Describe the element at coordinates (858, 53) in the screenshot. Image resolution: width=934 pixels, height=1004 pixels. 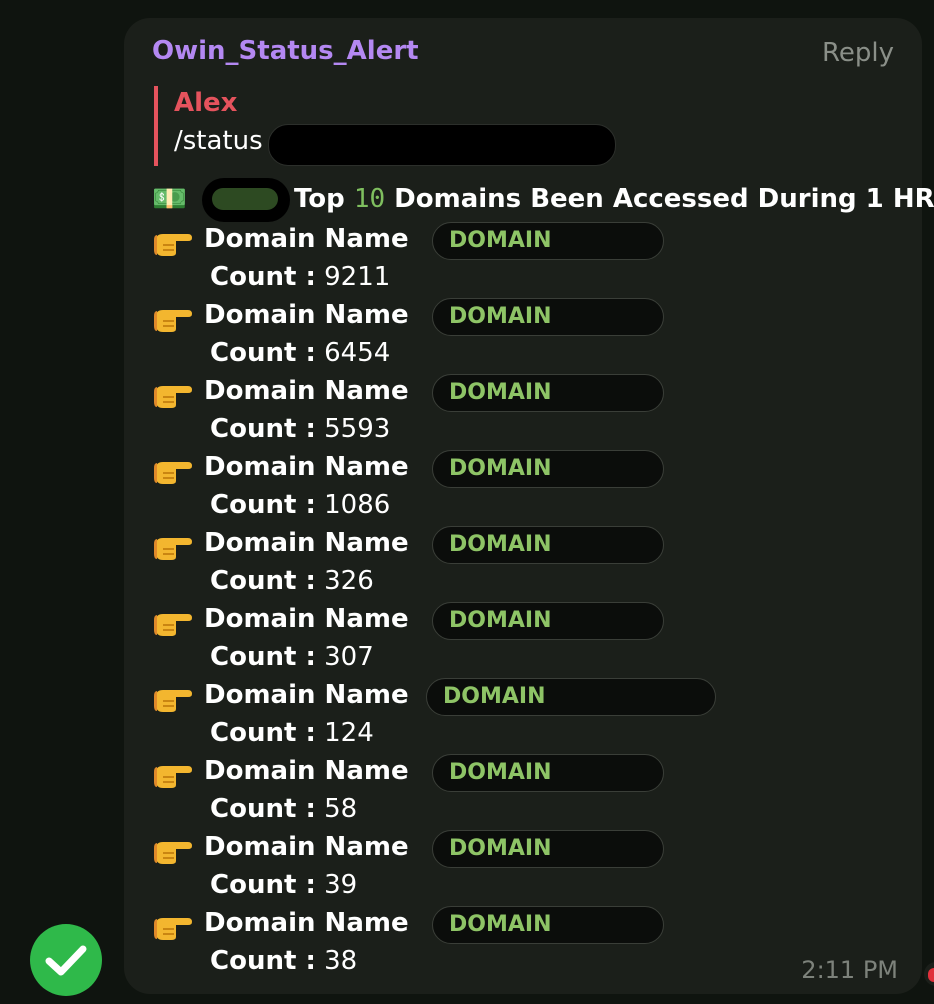
I see `reply-button: Reply` at that location.